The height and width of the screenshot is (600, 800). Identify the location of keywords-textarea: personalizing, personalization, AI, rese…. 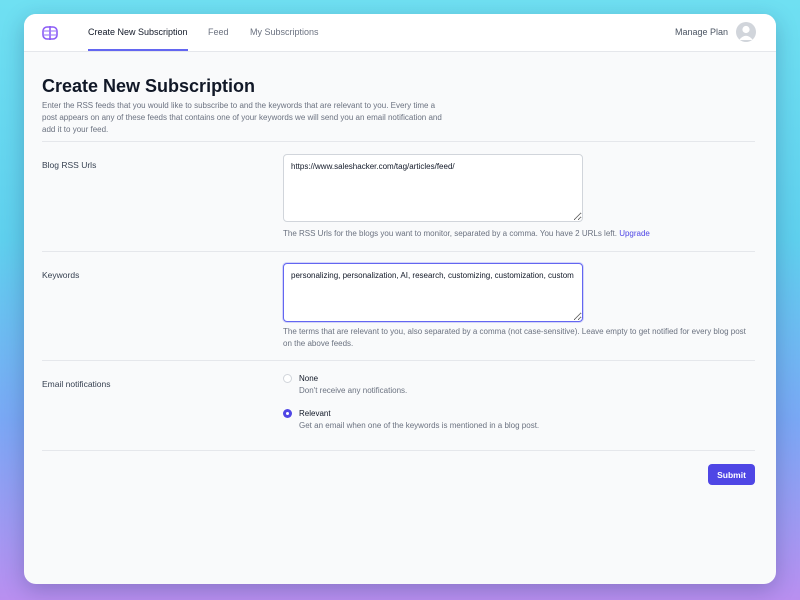
(433, 292).